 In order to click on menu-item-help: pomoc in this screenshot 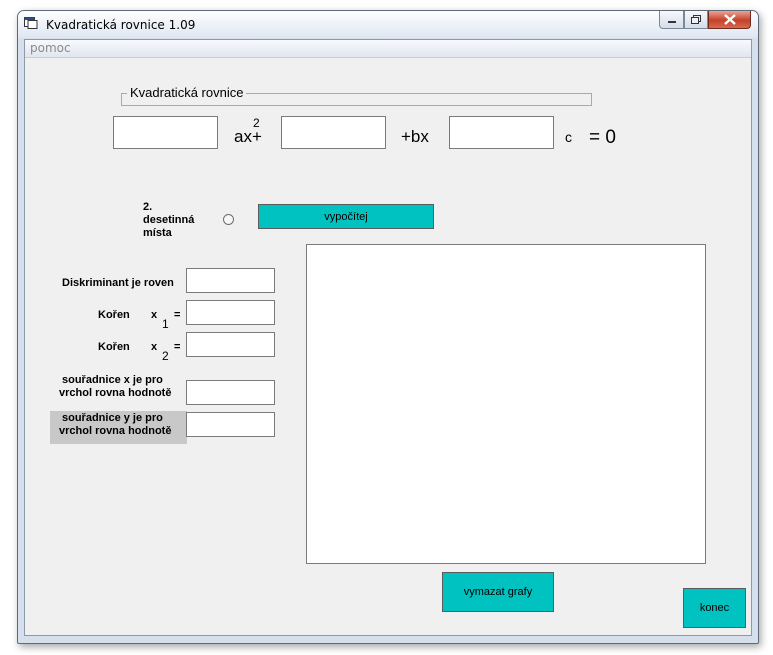, I will do `click(50, 48)`.